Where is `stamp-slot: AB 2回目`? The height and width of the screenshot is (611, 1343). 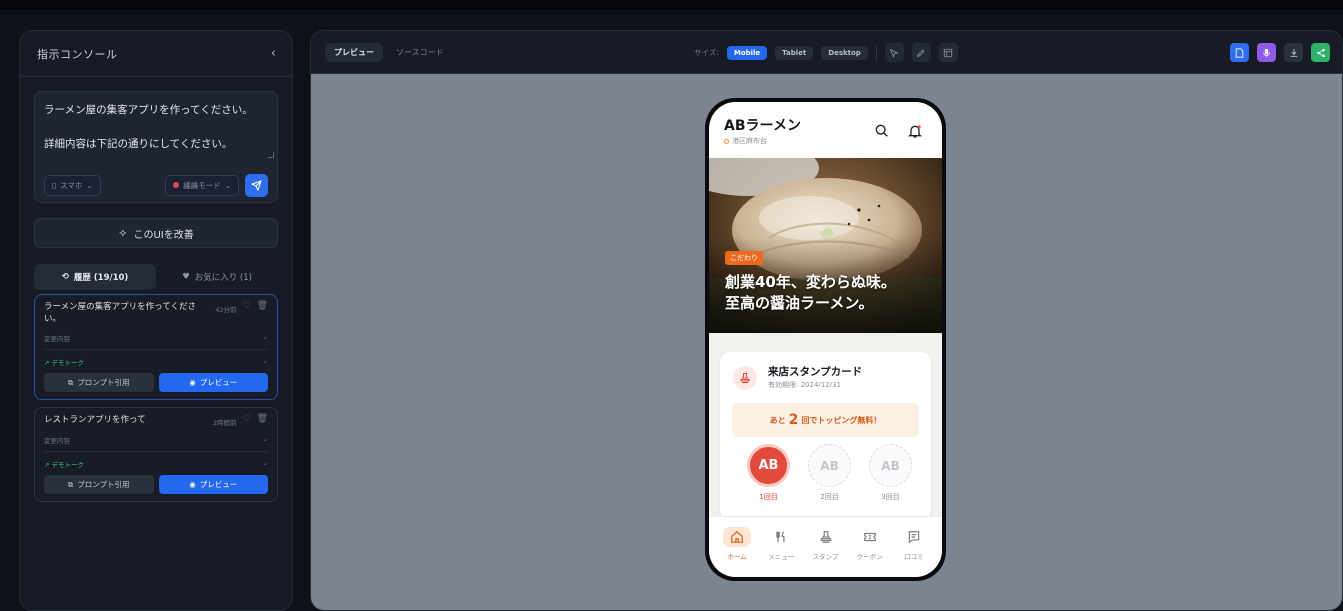 stamp-slot: AB 2回目 is located at coordinates (829, 473).